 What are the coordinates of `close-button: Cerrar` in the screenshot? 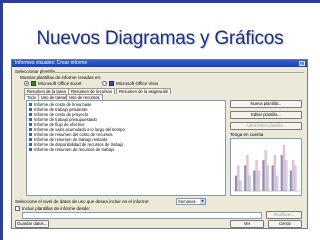 It's located at (285, 224).